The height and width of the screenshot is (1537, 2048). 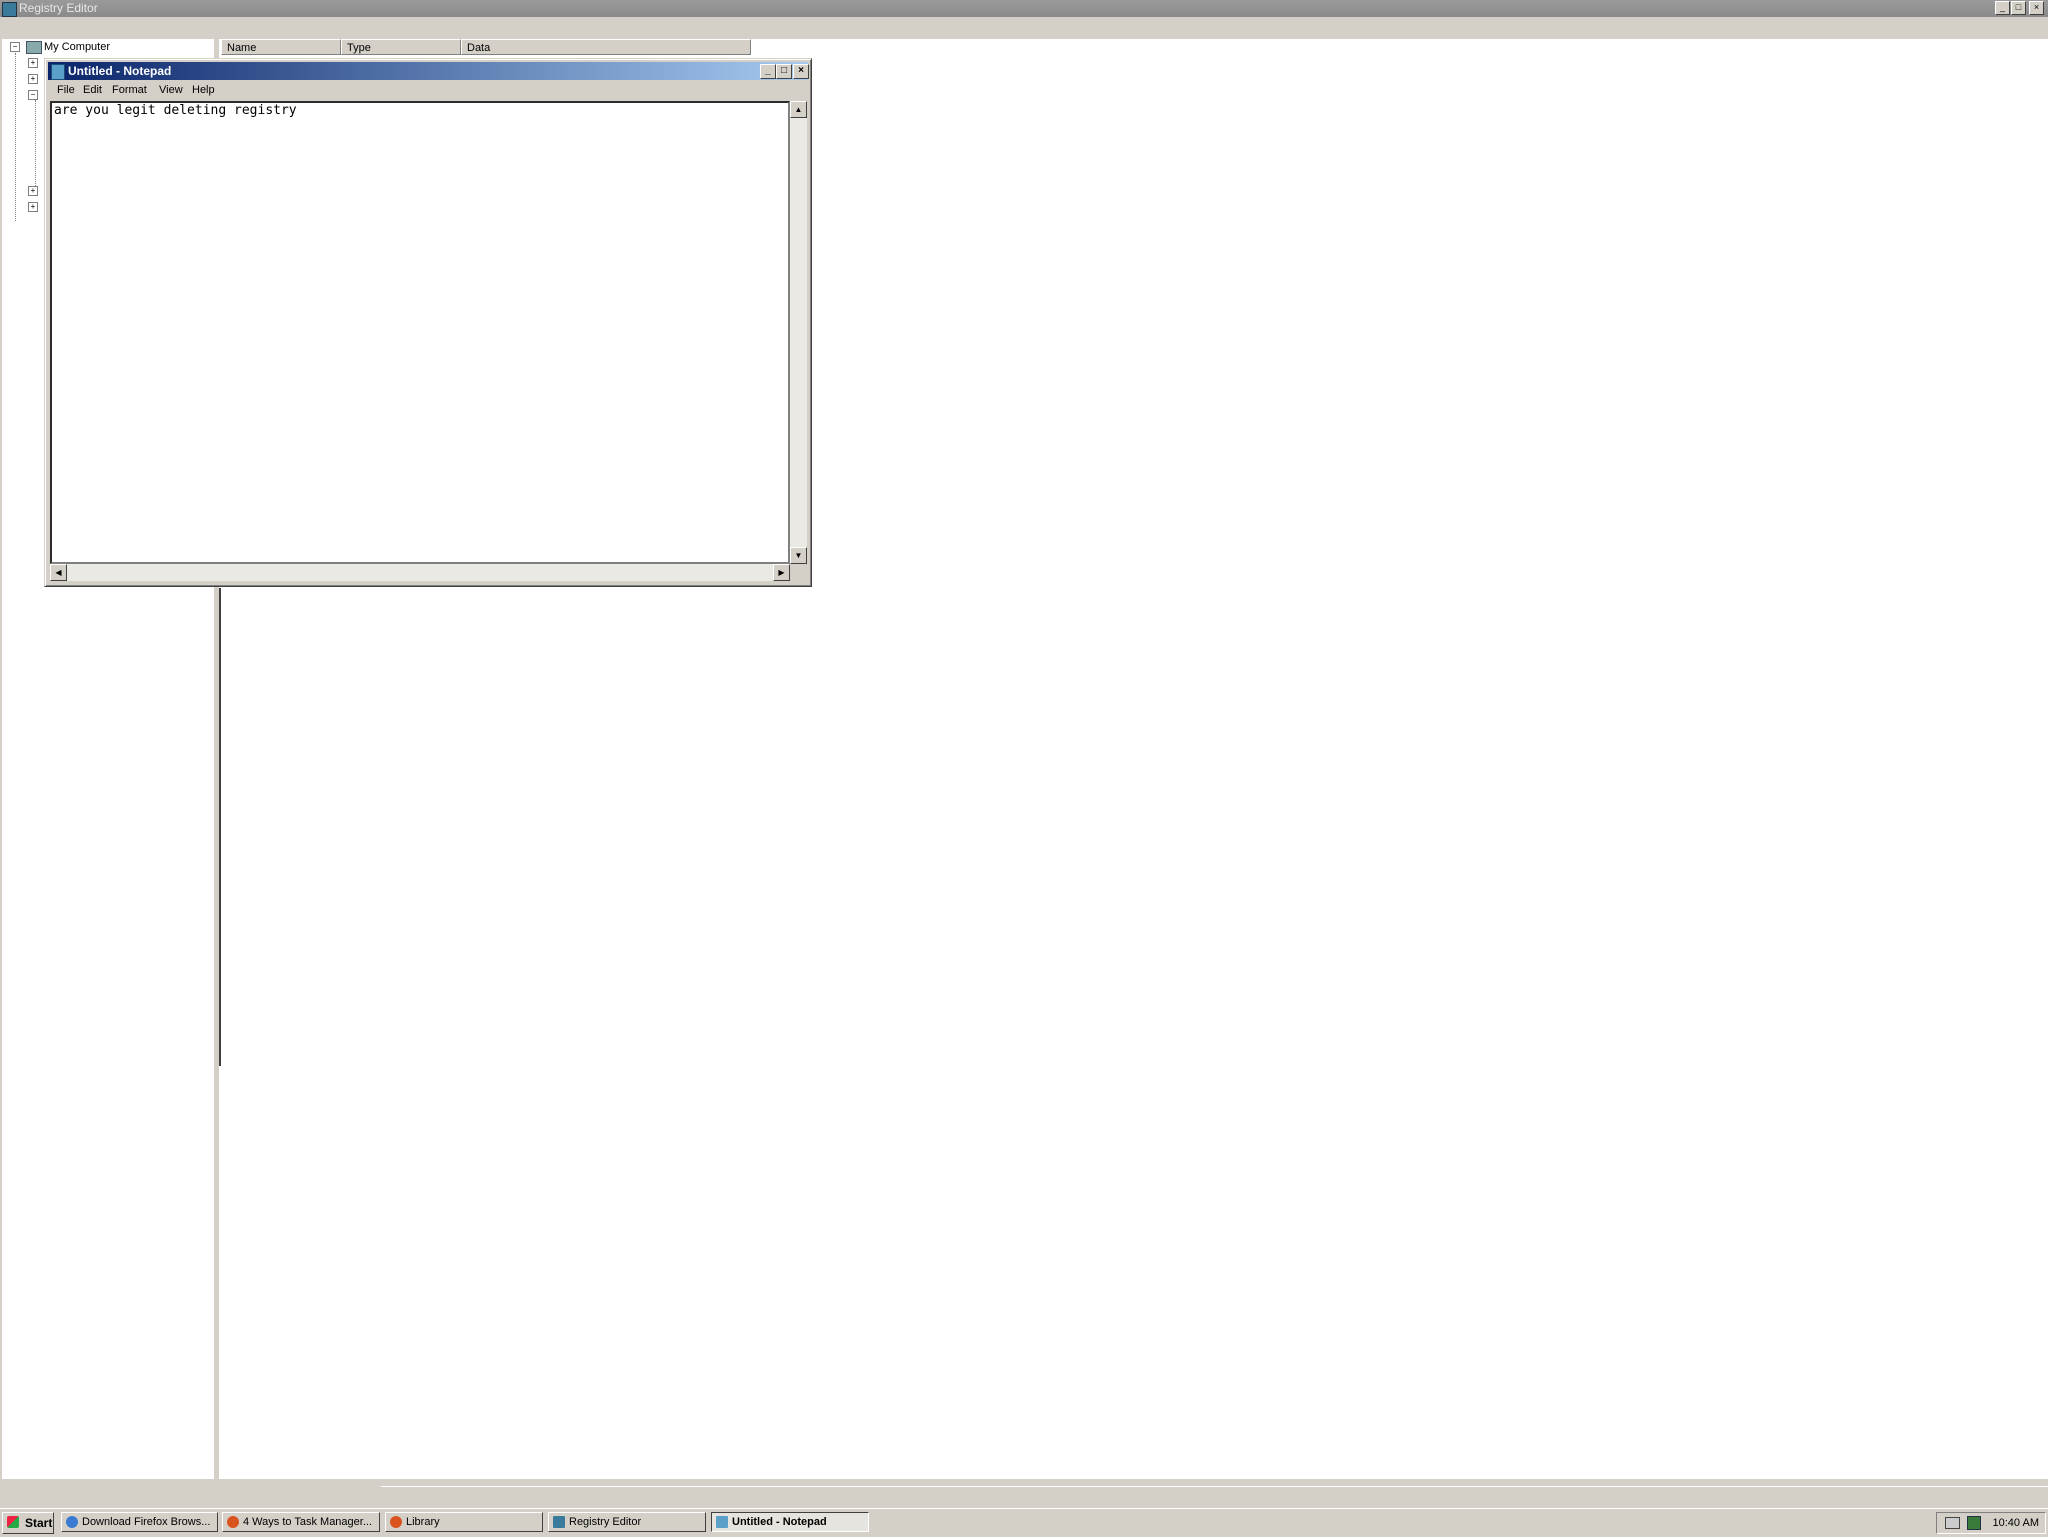 I want to click on registry-editor-titlebar: Registry Editor _ □ ×, so click(x=1024, y=8).